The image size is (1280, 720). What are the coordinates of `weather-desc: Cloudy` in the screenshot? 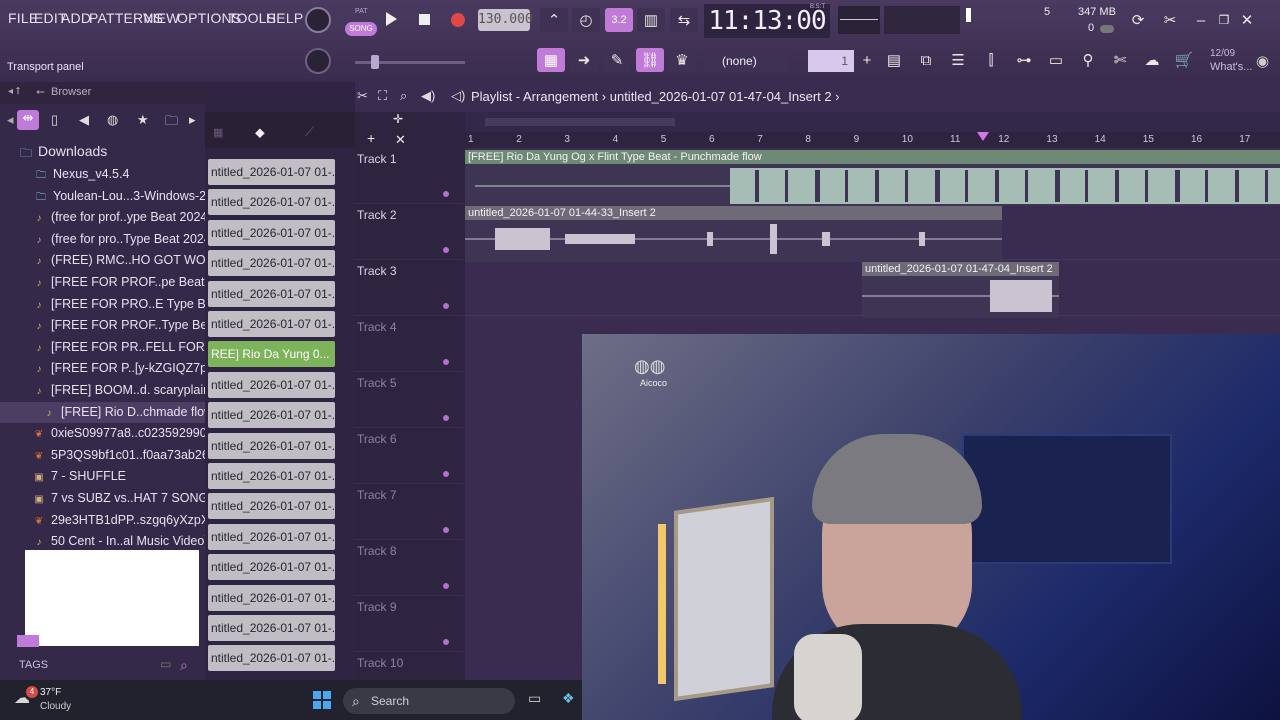 It's located at (55, 706).